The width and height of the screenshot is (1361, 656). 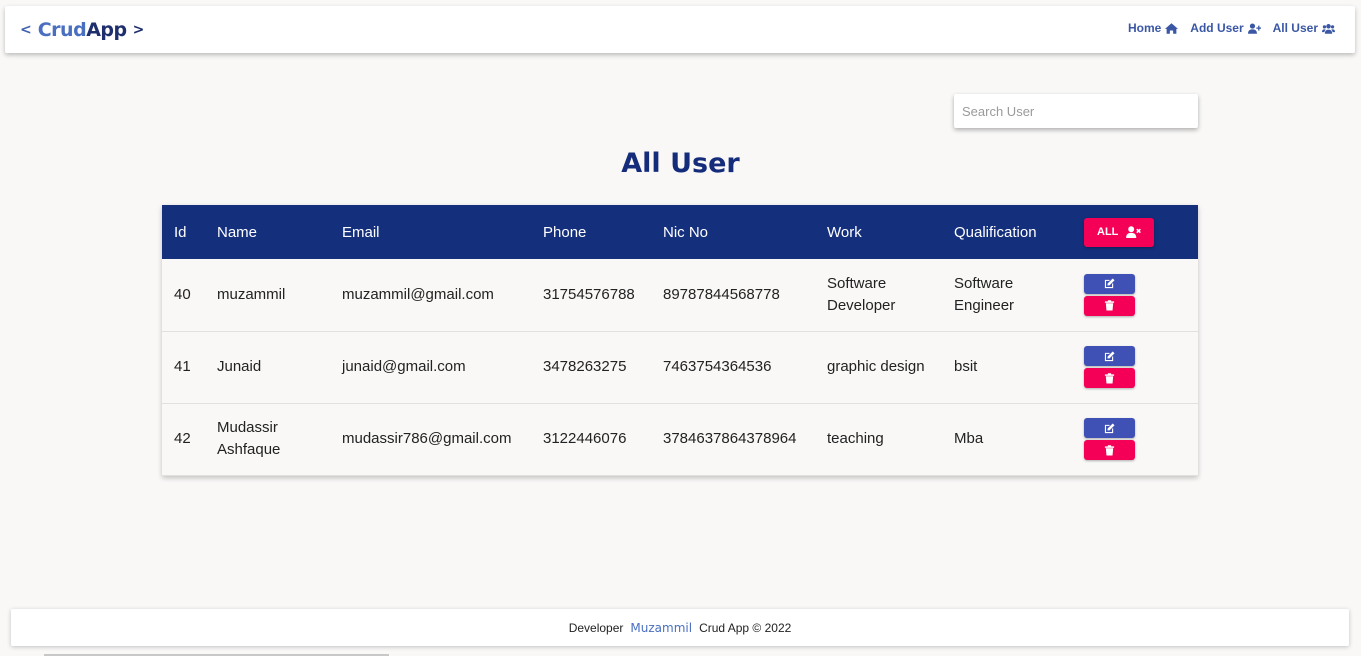 What do you see at coordinates (717, 366) in the screenshot?
I see `cell-nic: 7463754364536` at bounding box center [717, 366].